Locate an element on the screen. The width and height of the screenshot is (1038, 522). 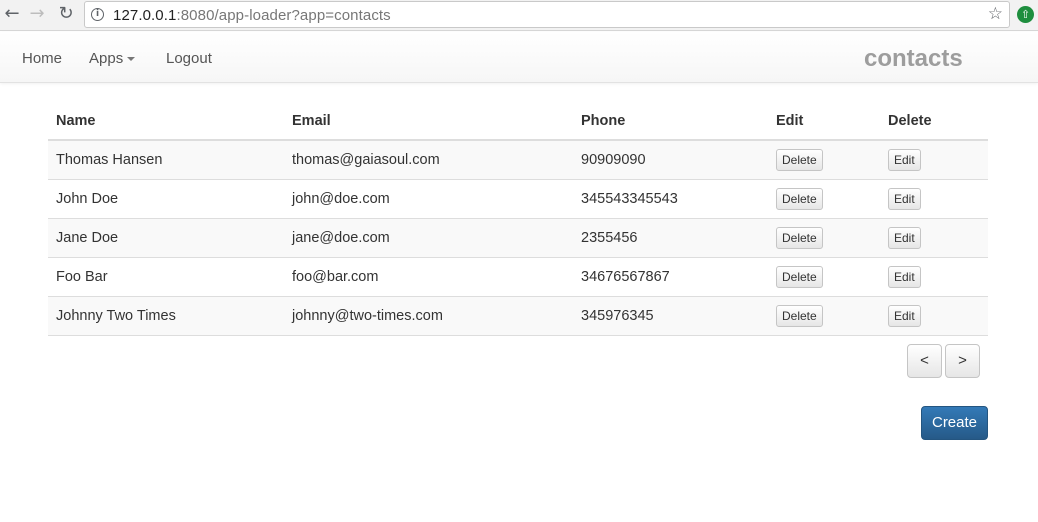
header-phone: Phone is located at coordinates (670, 121).